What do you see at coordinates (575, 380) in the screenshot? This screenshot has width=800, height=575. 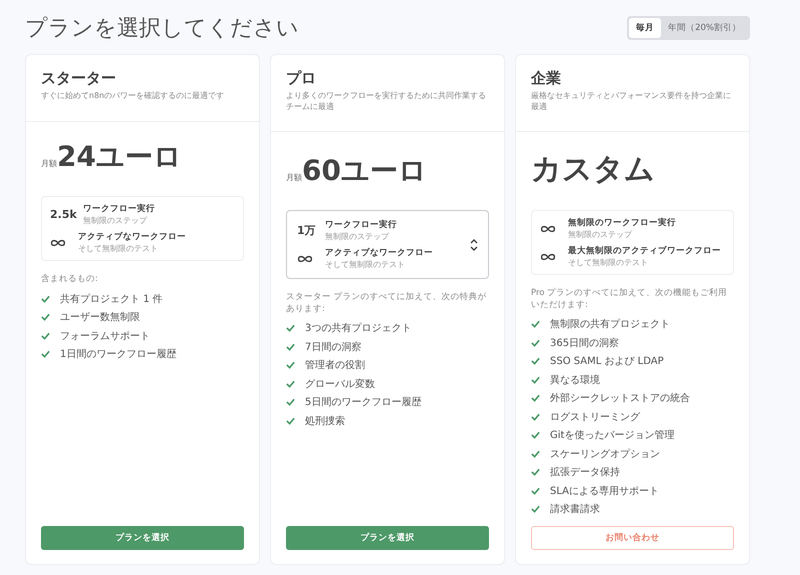 I see `feature-text: 異なる環境` at bounding box center [575, 380].